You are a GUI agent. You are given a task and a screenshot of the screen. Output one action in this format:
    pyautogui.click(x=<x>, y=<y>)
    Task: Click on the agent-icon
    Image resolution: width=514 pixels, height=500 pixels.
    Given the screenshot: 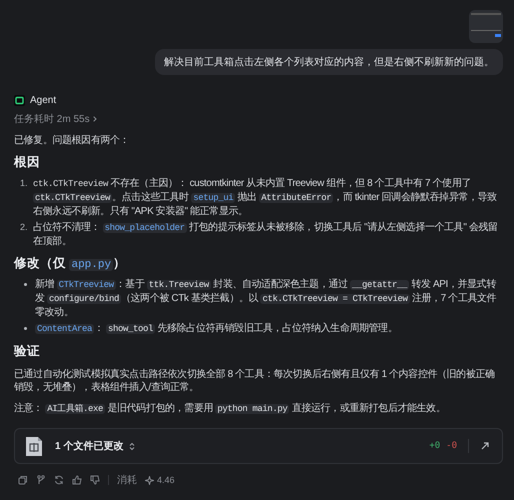 What is the action you would take?
    pyautogui.click(x=19, y=100)
    